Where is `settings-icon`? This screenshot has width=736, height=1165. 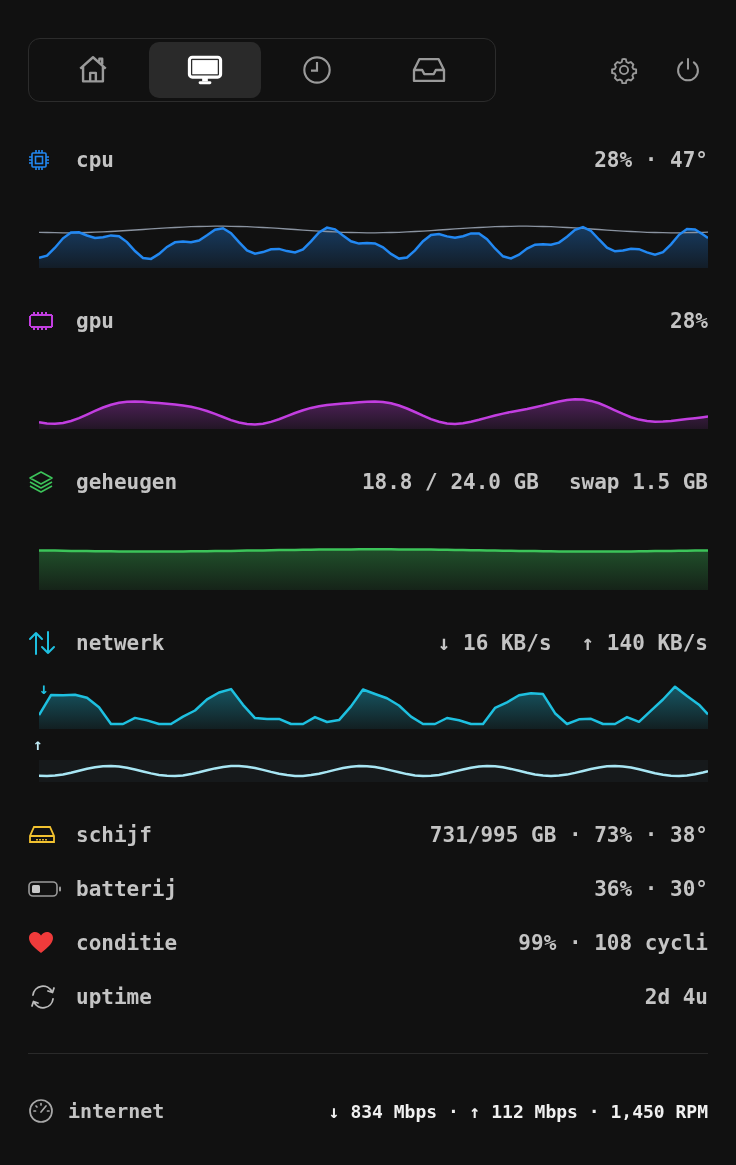
settings-icon is located at coordinates (624, 70).